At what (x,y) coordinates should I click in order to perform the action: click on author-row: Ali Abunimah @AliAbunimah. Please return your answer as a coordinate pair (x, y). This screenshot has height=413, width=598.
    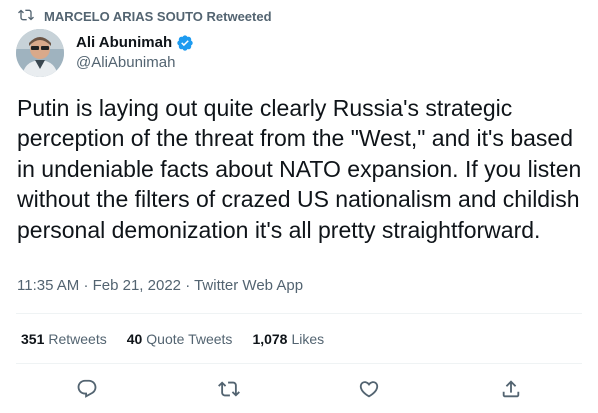
    Looking at the image, I should click on (105, 53).